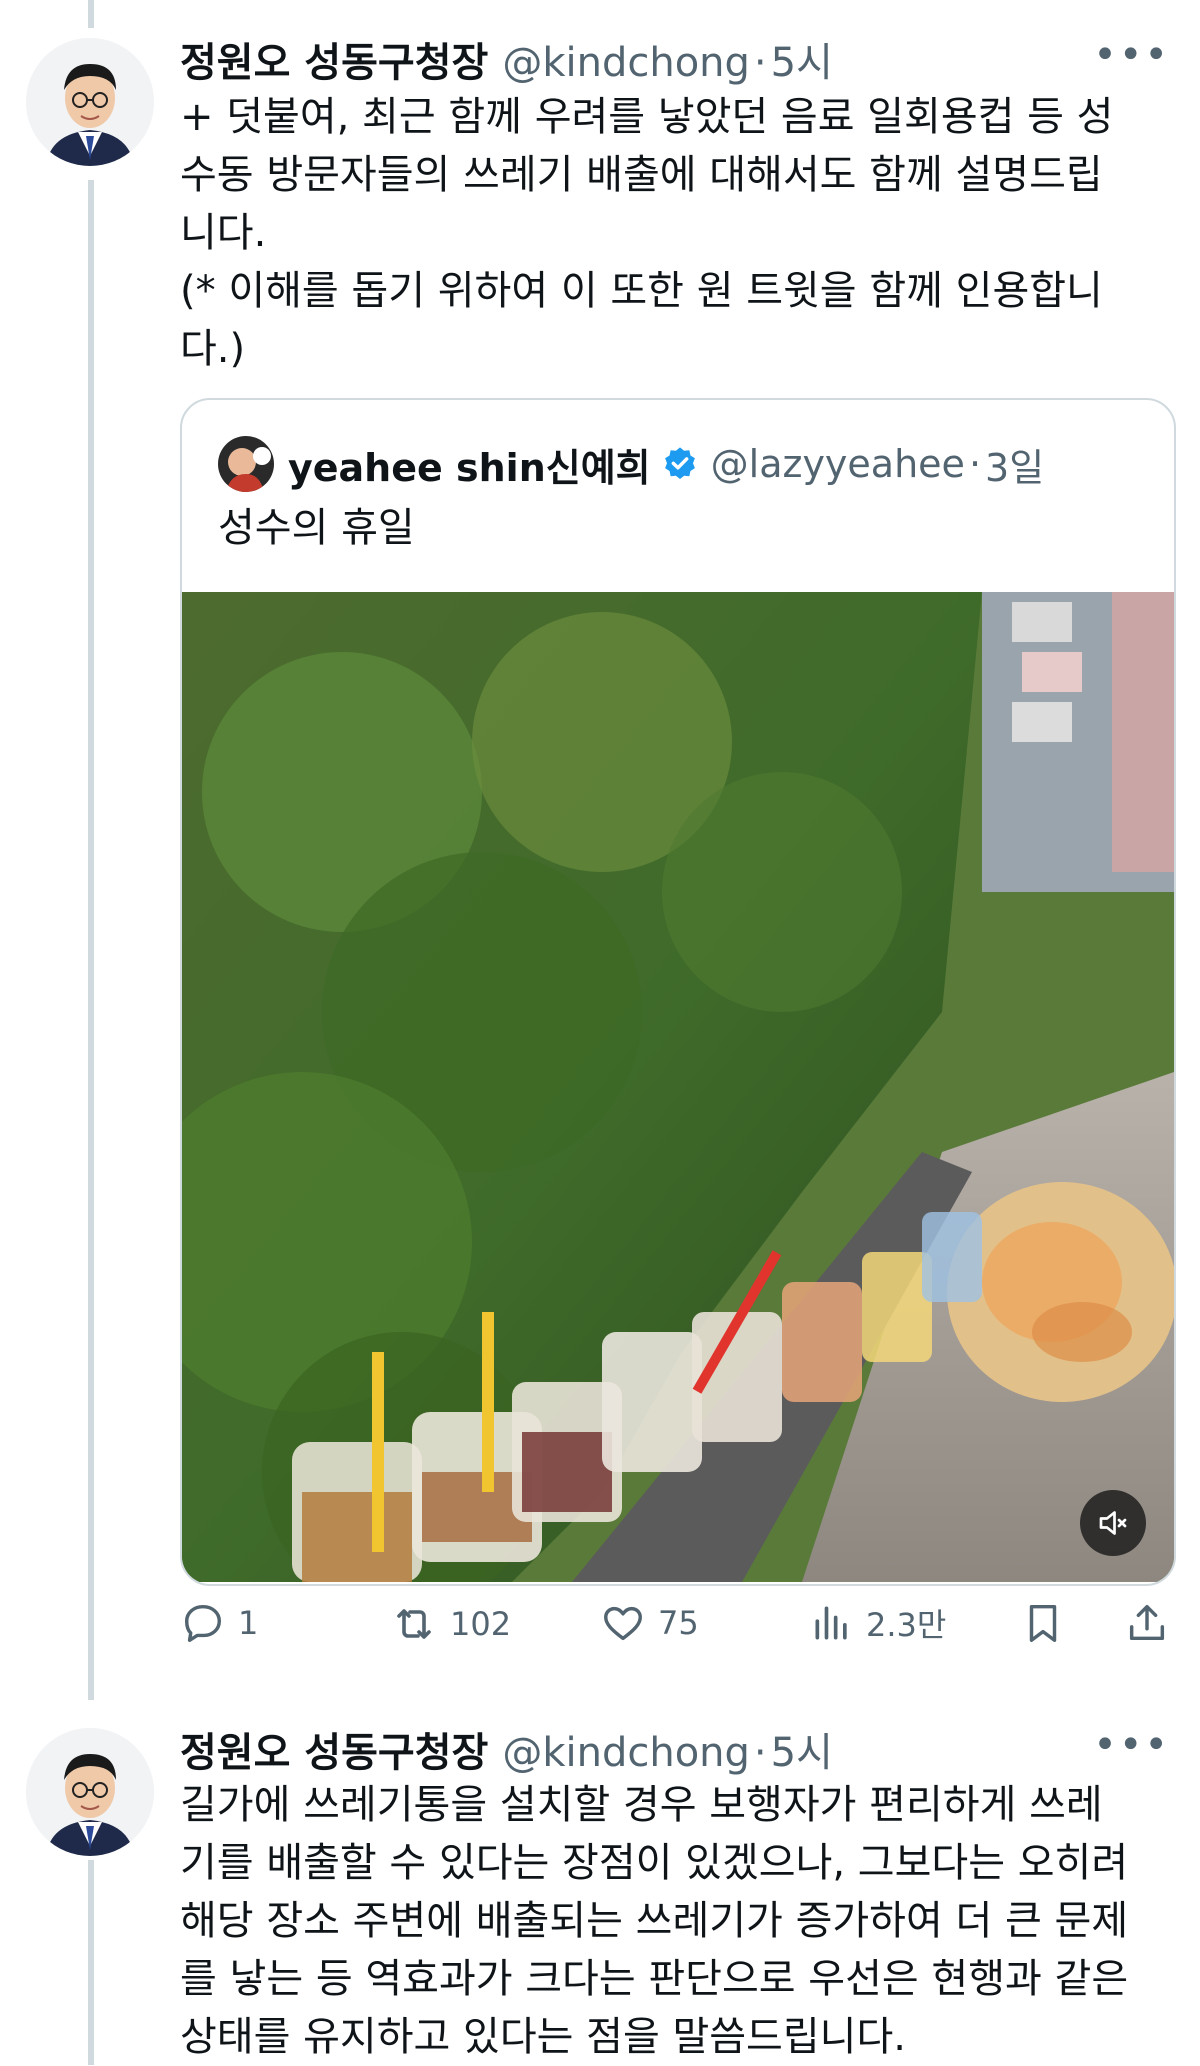 This screenshot has height=2066, width=1200. I want to click on view-count: 2.3만, so click(906, 1625).